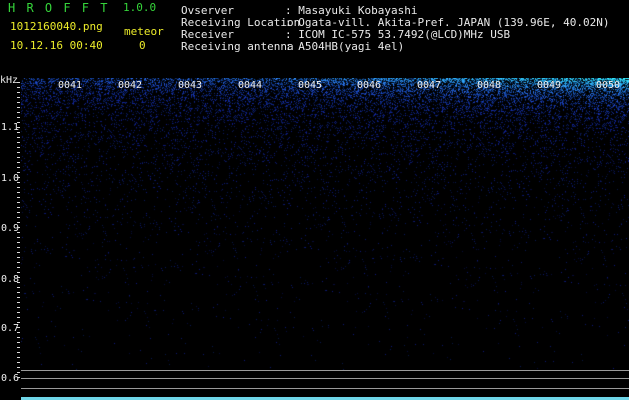  Describe the element at coordinates (10, 378) in the screenshot. I see `frequency-label: 0.6` at that location.